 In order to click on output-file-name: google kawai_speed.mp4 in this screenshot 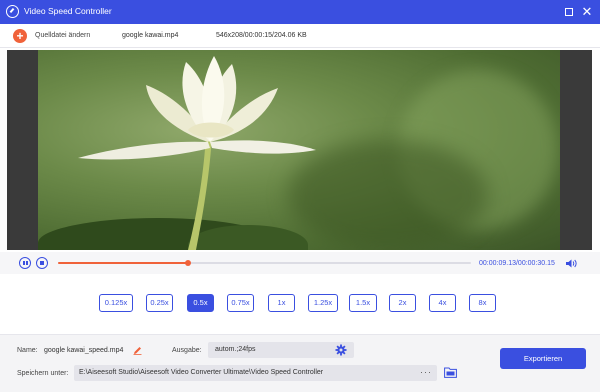, I will do `click(84, 350)`.